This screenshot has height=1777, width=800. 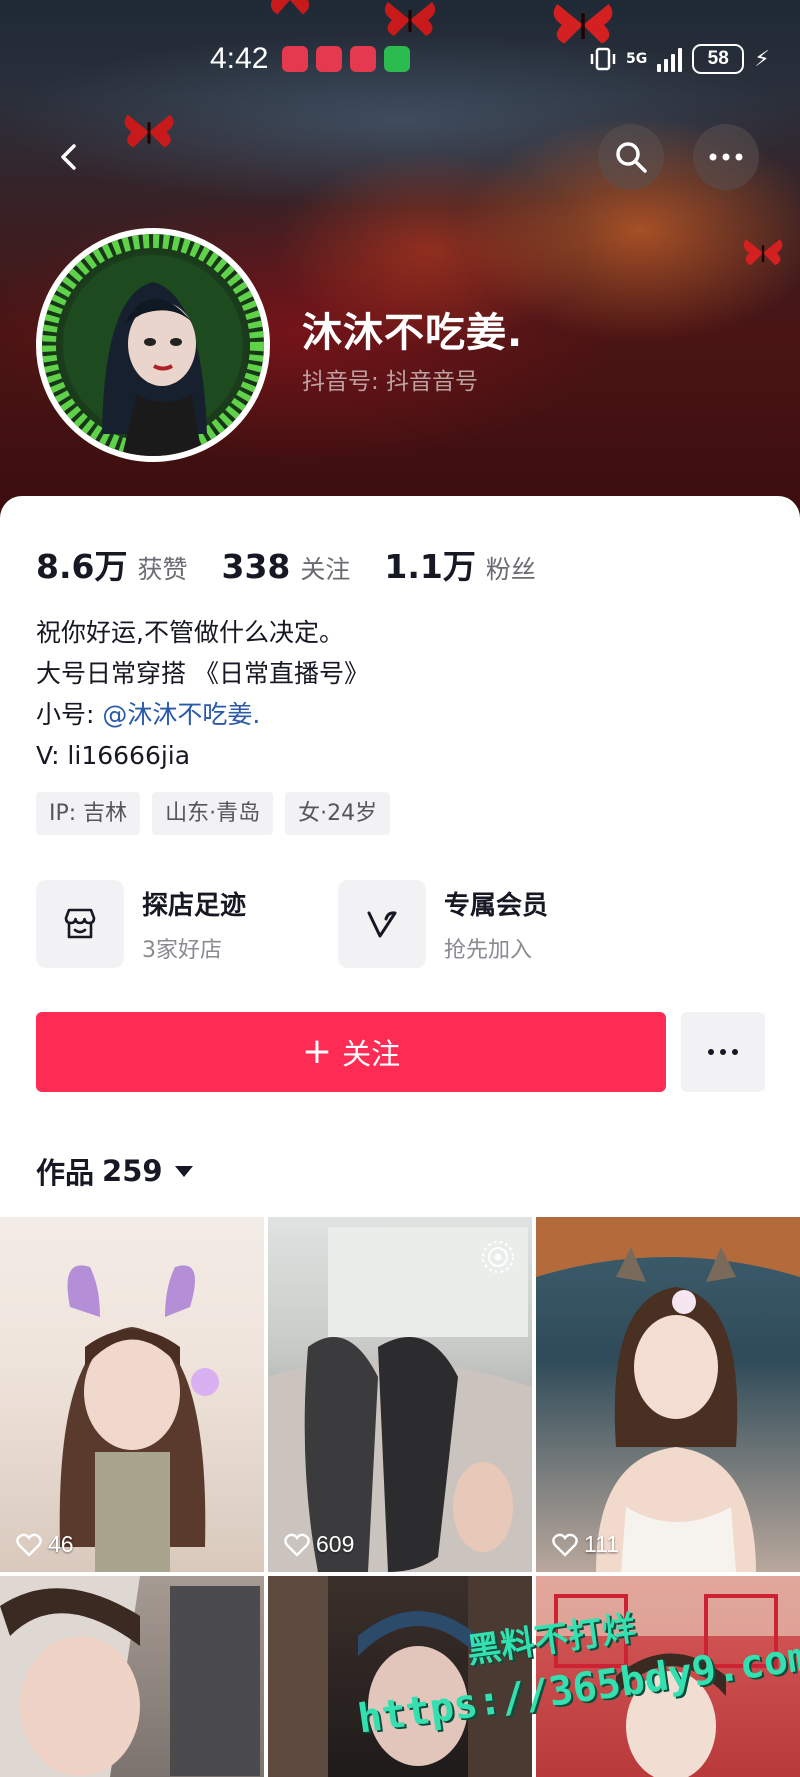 What do you see at coordinates (637, 59) in the screenshot?
I see `network-type: 5G` at bounding box center [637, 59].